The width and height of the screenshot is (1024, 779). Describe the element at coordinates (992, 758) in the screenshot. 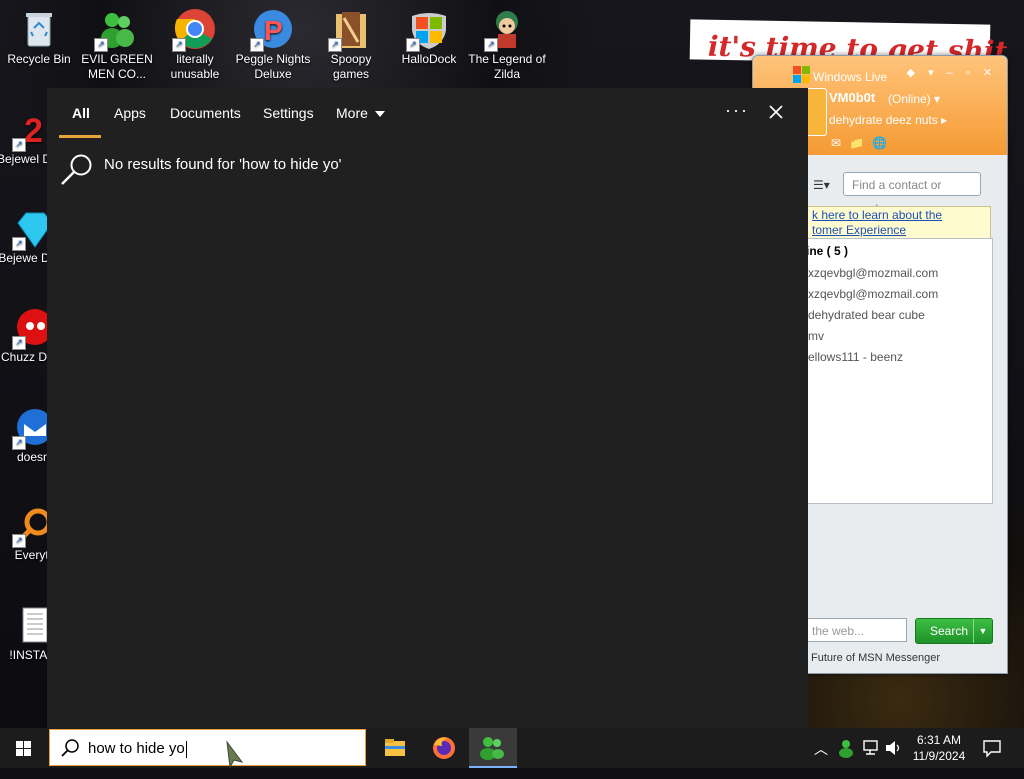

I see `notification-center-icon` at that location.